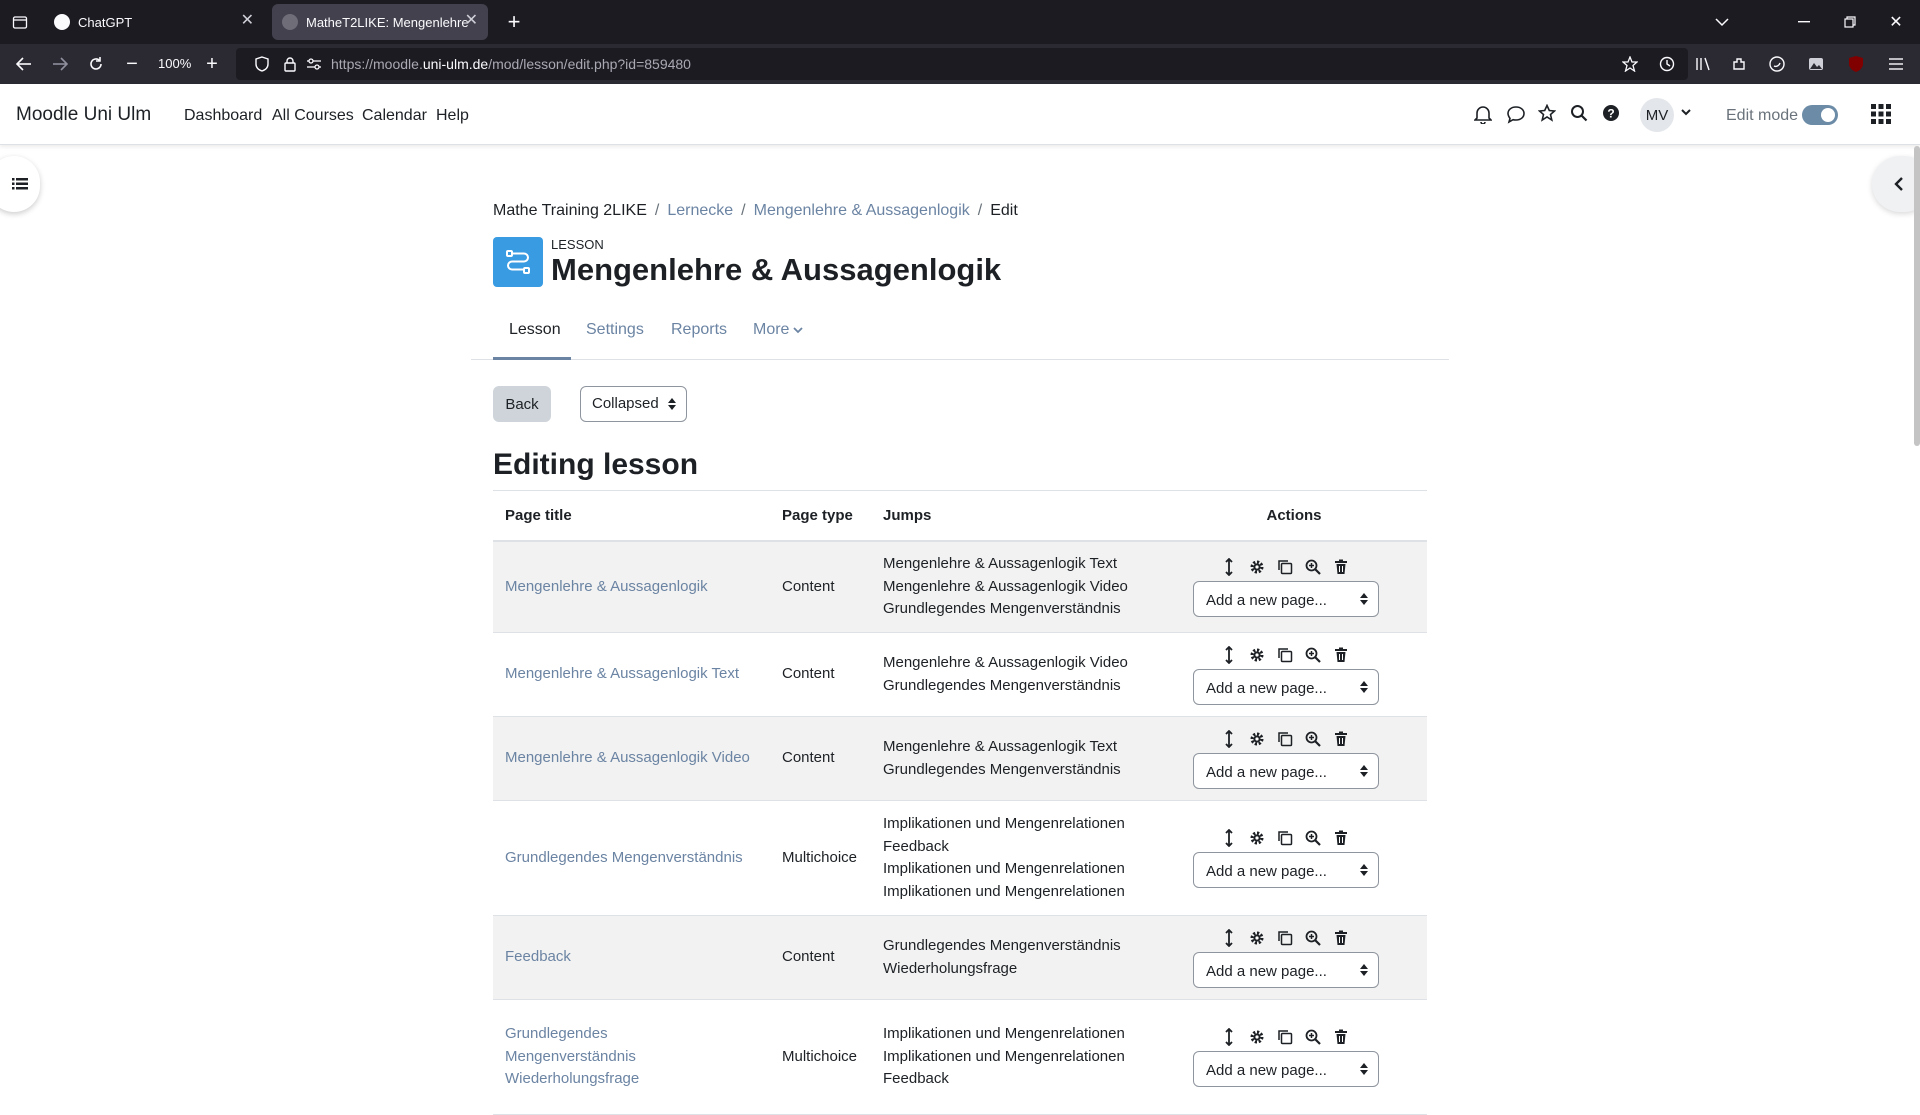 The height and width of the screenshot is (1115, 1920). Describe the element at coordinates (1804, 22) in the screenshot. I see `minimize-window-icon` at that location.